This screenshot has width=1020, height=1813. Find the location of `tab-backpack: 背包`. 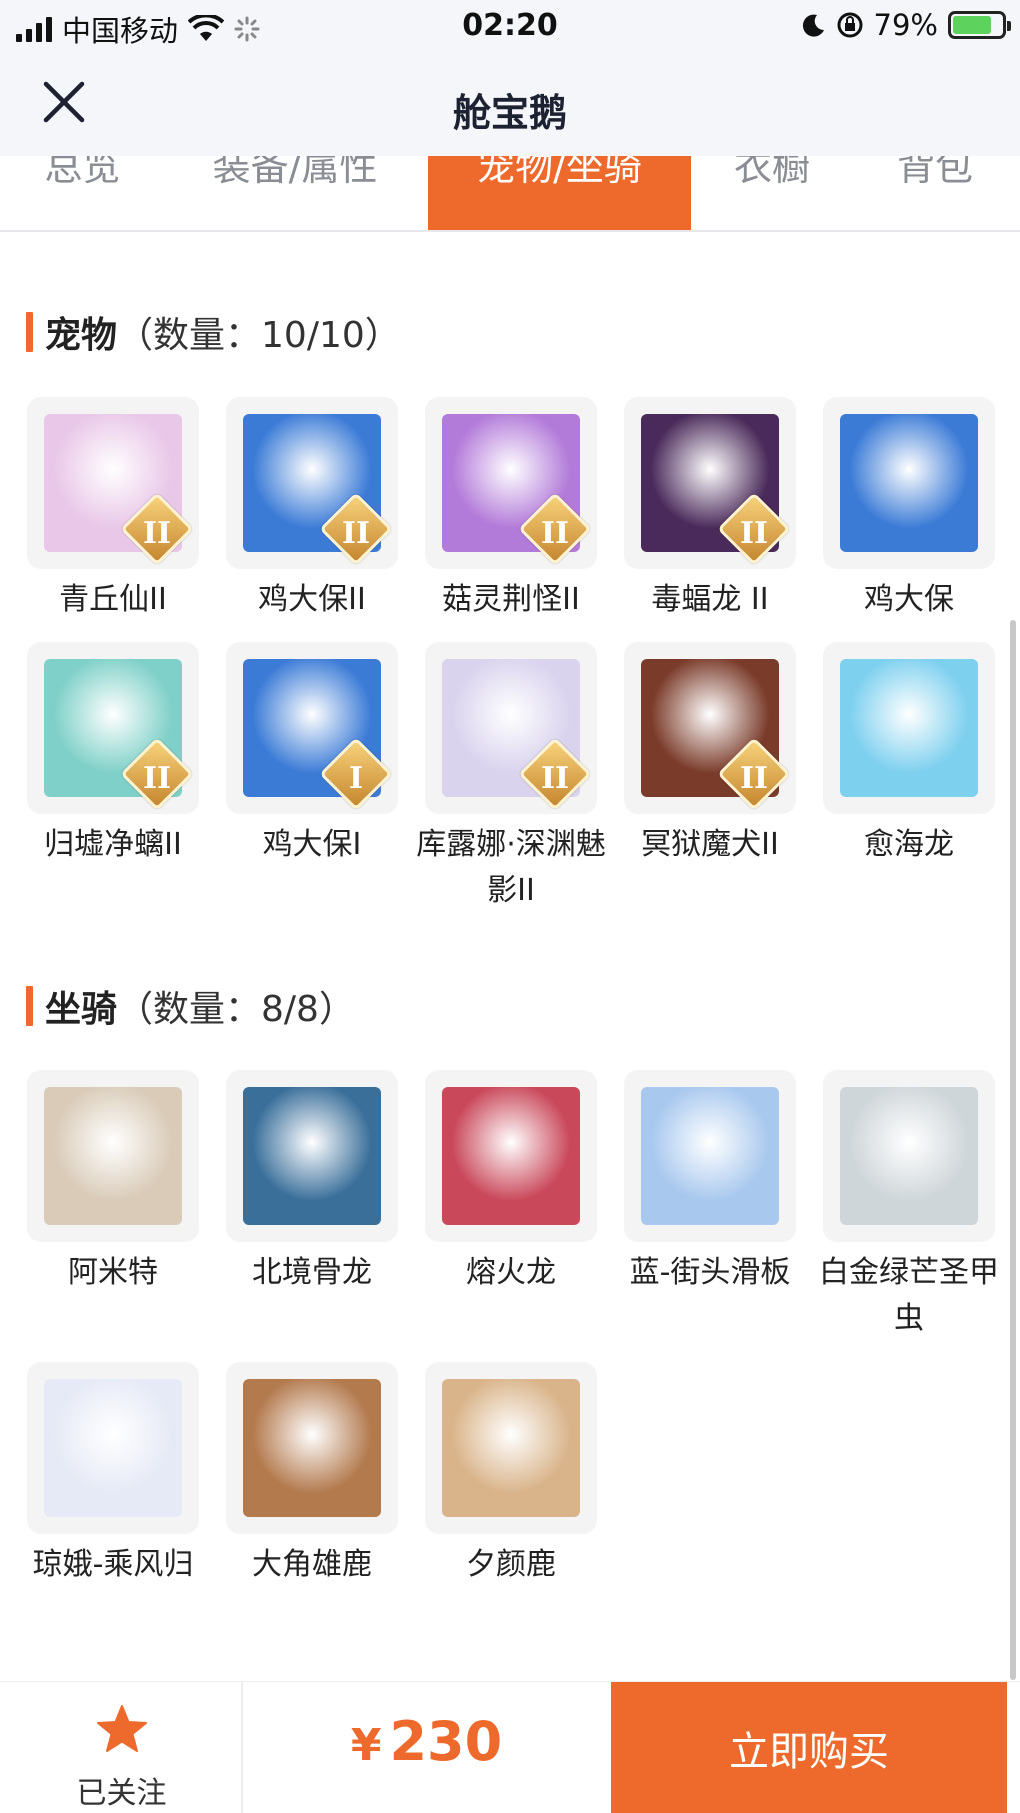

tab-backpack: 背包 is located at coordinates (935, 193).